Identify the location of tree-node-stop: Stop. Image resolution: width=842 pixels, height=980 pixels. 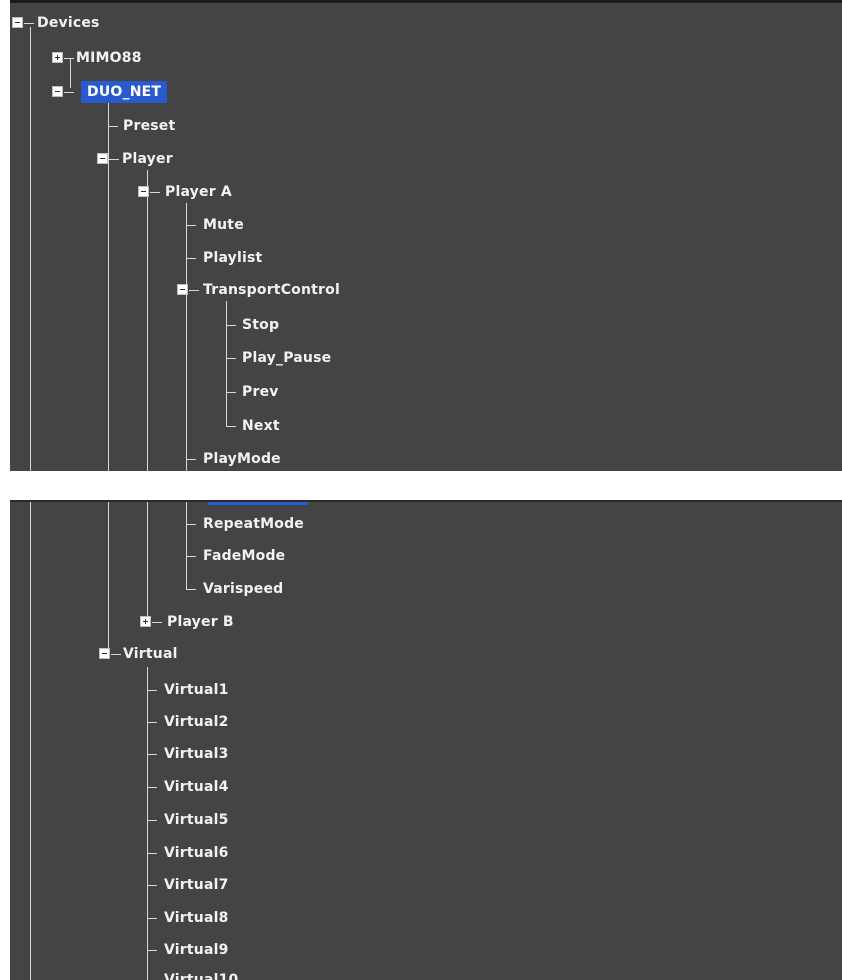
(260, 325).